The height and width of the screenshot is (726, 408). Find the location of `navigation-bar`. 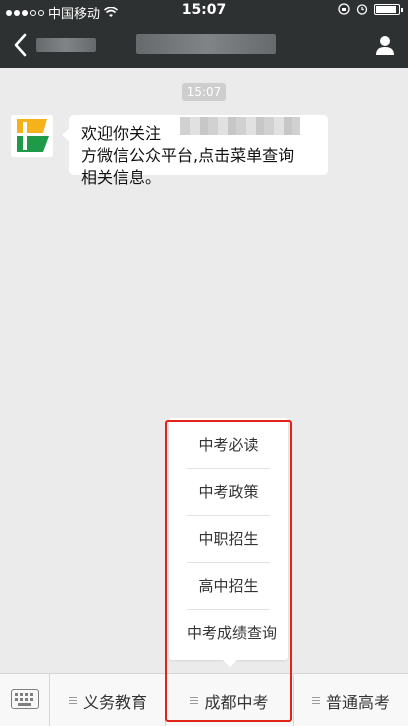

navigation-bar is located at coordinates (204, 45).